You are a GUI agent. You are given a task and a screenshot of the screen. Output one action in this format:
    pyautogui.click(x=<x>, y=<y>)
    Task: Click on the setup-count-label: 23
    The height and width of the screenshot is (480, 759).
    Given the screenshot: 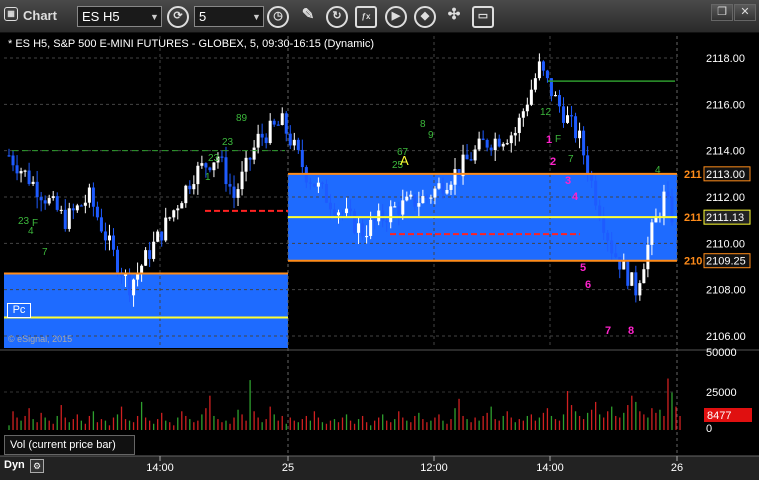 What is the action you would take?
    pyautogui.click(x=228, y=142)
    